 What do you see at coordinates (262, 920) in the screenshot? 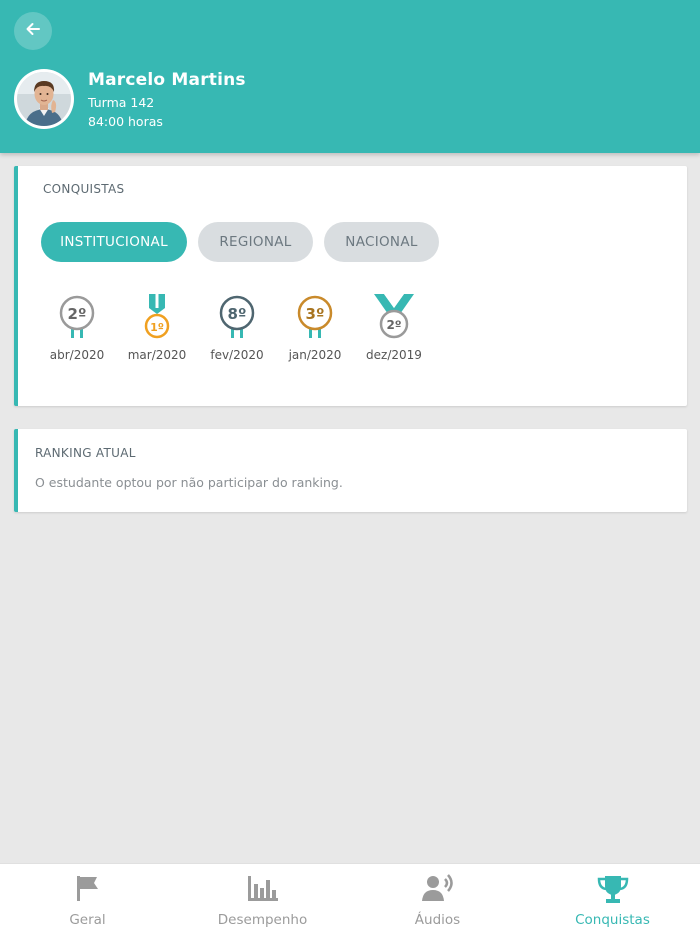
I see `tab-label: Desempenho` at bounding box center [262, 920].